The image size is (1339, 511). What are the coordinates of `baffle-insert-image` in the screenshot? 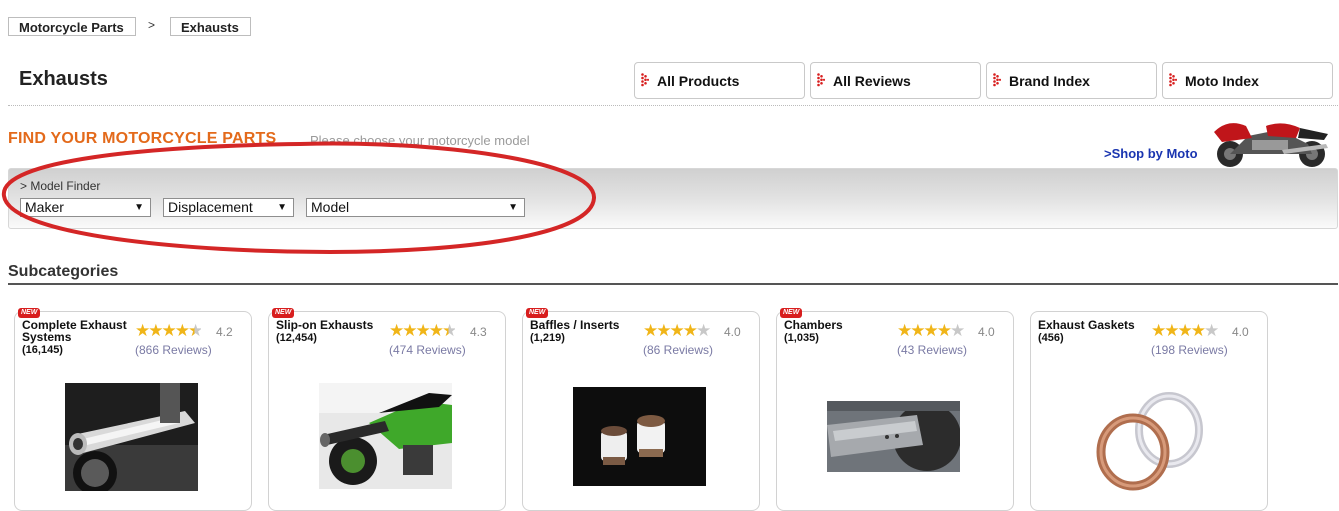 It's located at (639, 436).